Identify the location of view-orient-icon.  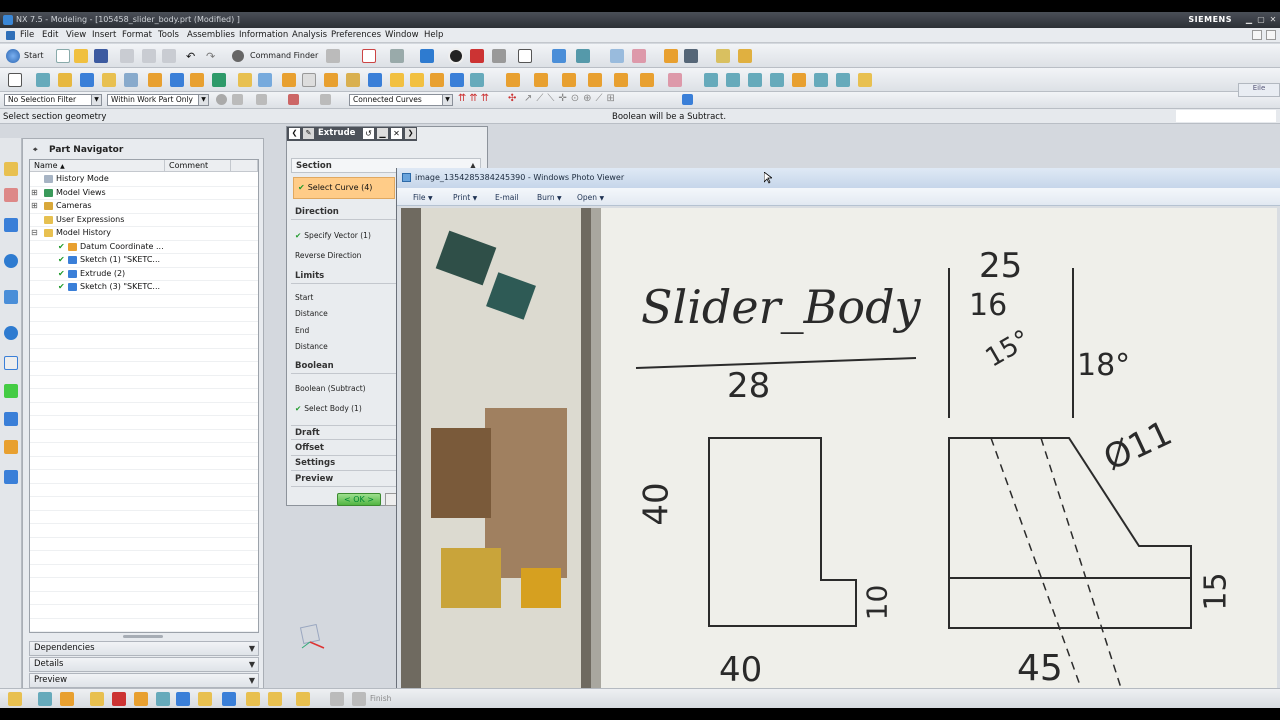
(499, 56).